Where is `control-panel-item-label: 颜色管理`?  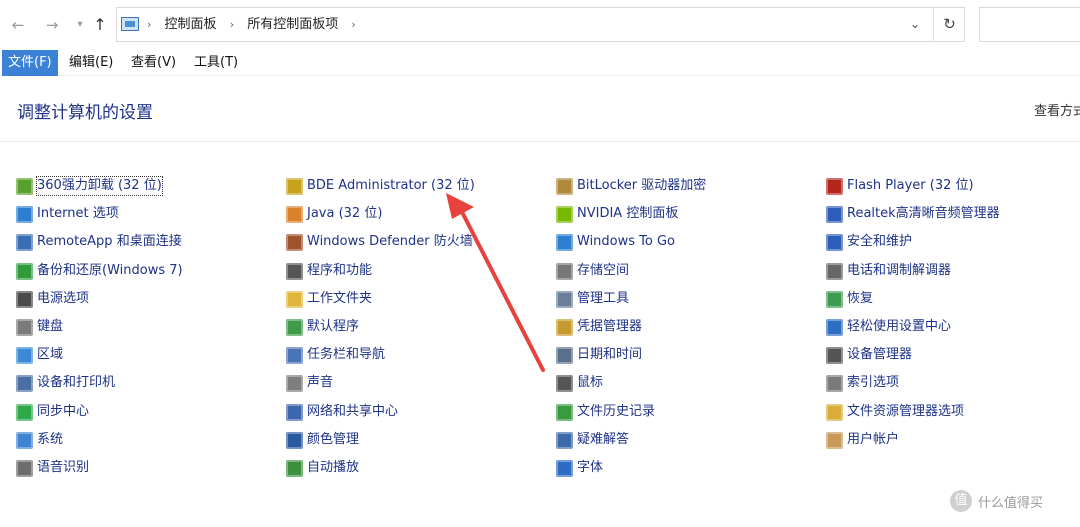
control-panel-item-label: 颜色管理 is located at coordinates (333, 439).